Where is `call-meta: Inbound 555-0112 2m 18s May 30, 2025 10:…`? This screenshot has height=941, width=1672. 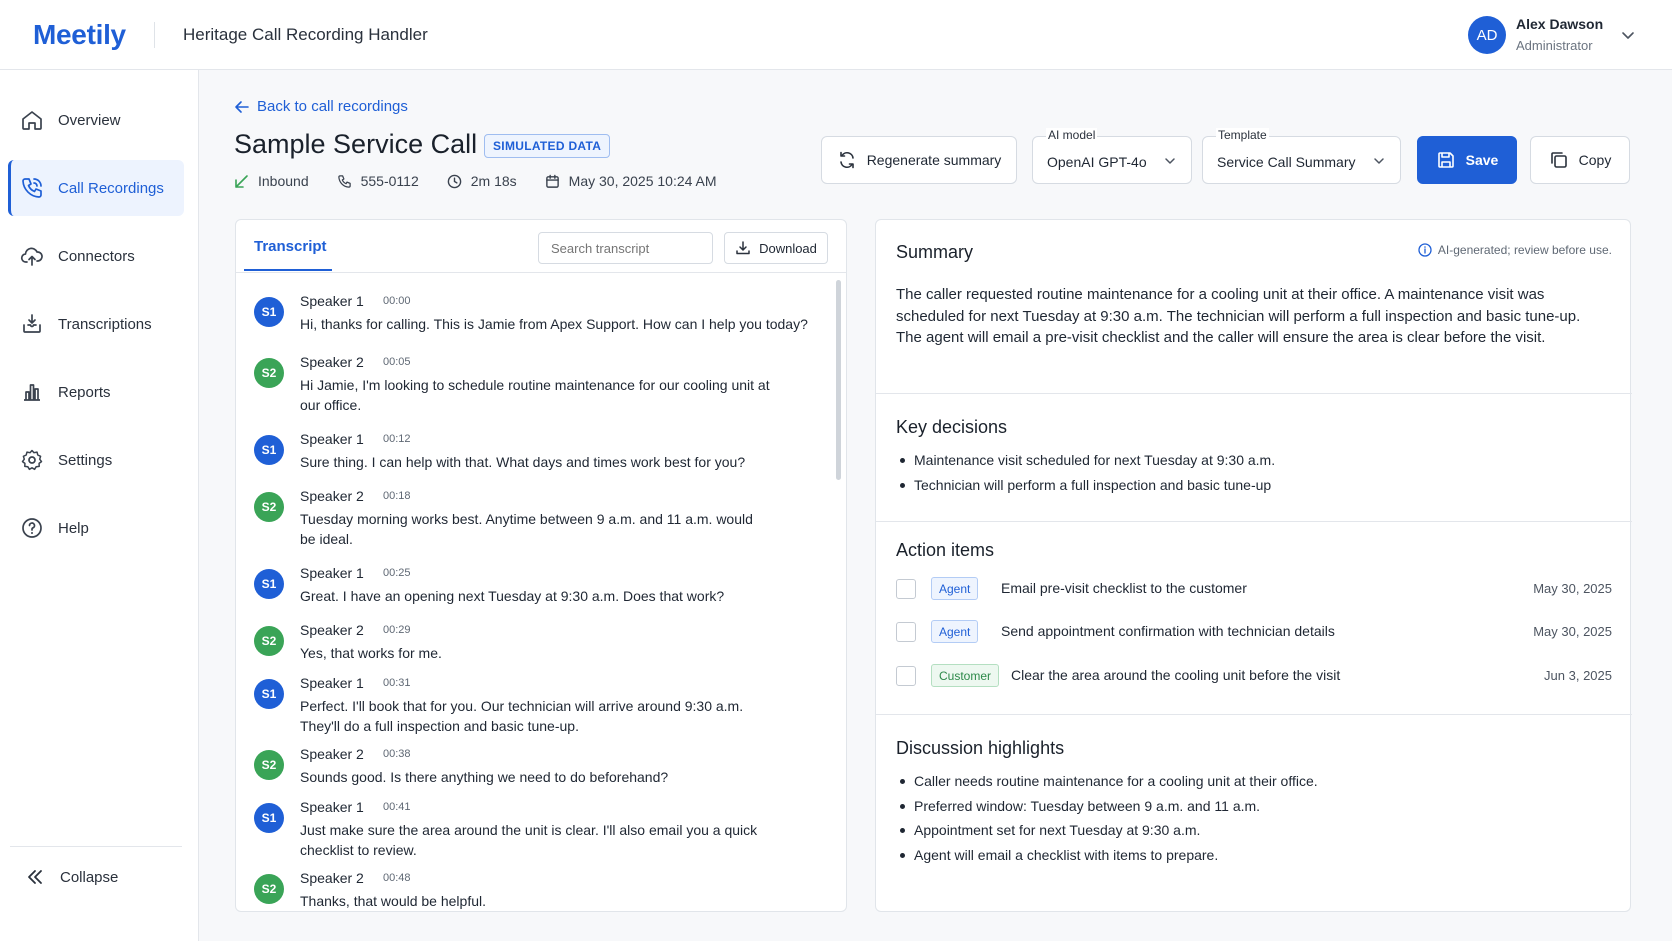 call-meta: Inbound 555-0112 2m 18s May 30, 2025 10:… is located at coordinates (489, 181).